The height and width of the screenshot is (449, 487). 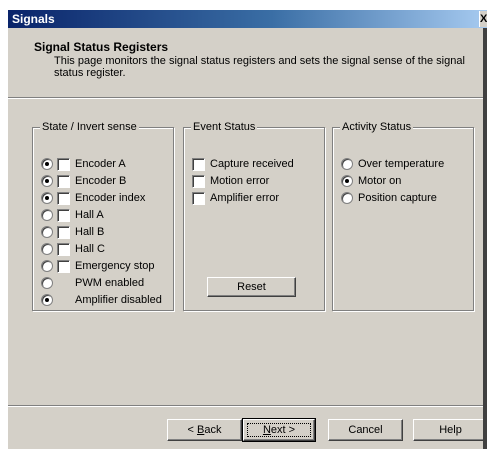 I want to click on activity-row: Over temperature, so click(x=392, y=164).